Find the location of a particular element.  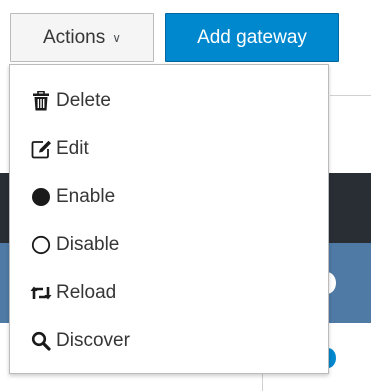

menu-item-reload: Reload is located at coordinates (169, 293).